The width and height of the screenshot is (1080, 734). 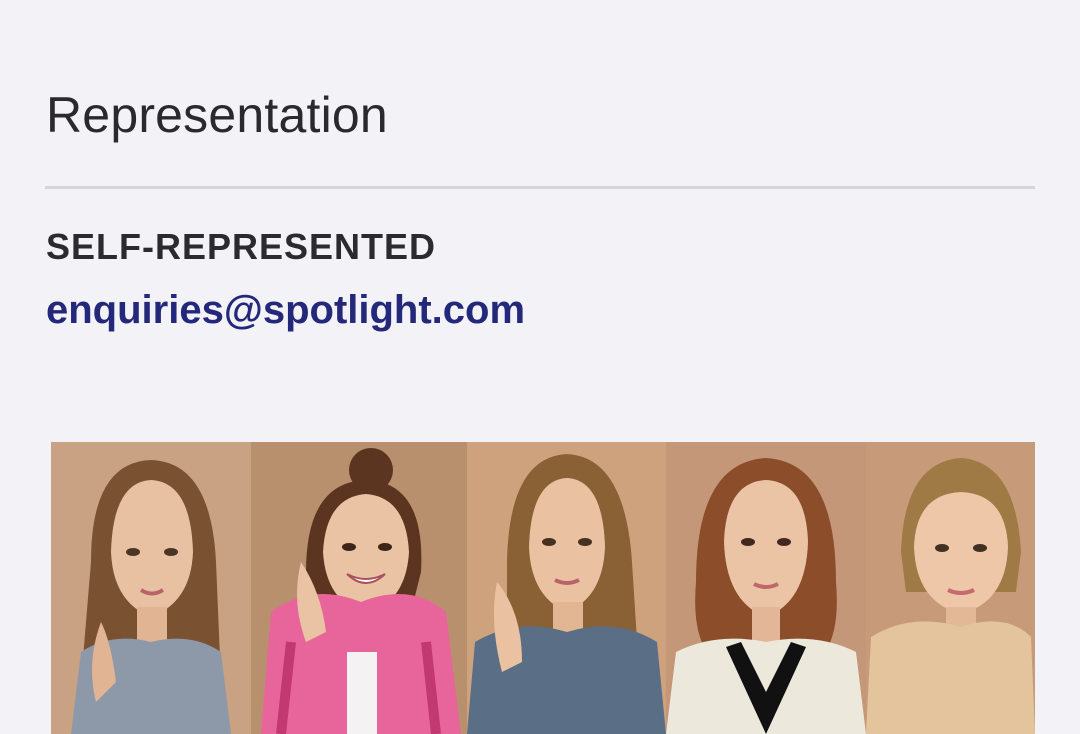 I want to click on agent-type-label: SELF-REPRESENTED, so click(x=241, y=246).